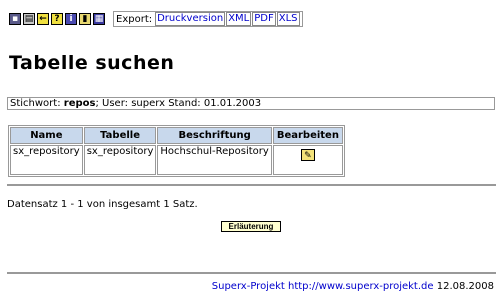 This screenshot has width=503, height=308. What do you see at coordinates (215, 103) in the screenshot?
I see `stand-text: Stand: 01.01.2003` at bounding box center [215, 103].